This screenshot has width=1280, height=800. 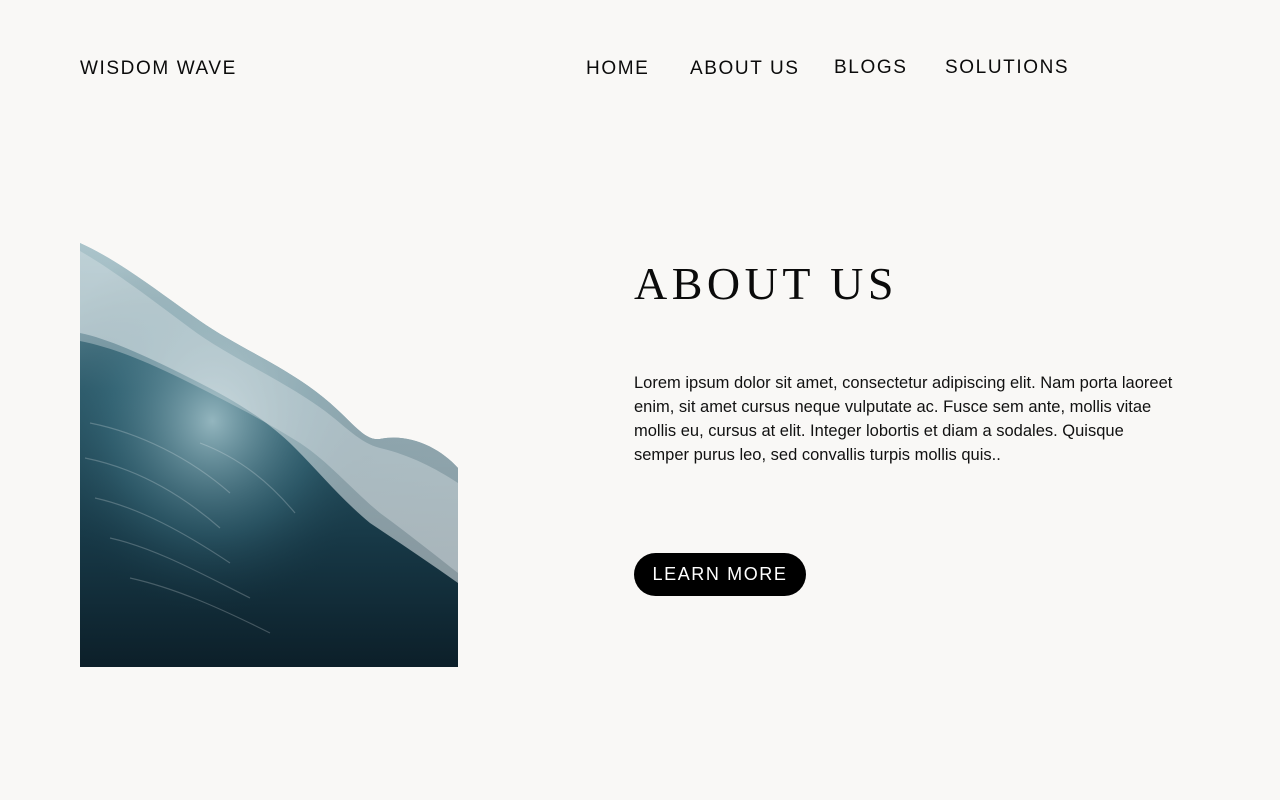 What do you see at coordinates (158, 69) in the screenshot?
I see `brand-logo-text: WISDOM WAVE` at bounding box center [158, 69].